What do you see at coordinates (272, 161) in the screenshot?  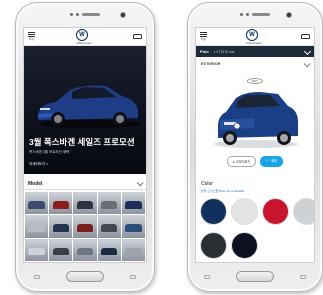 I see `zoom-button: 🔍 확대` at bounding box center [272, 161].